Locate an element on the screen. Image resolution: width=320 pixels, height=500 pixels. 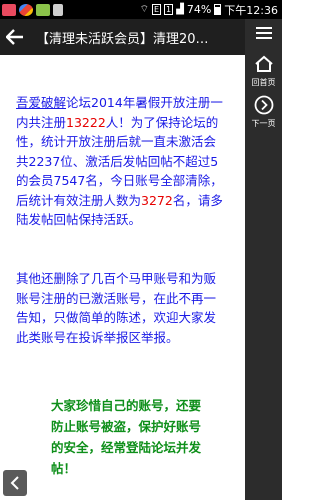
status-bar: ⌔ E 1 ▟ 74% 下午12:36 is located at coordinates (141, 9).